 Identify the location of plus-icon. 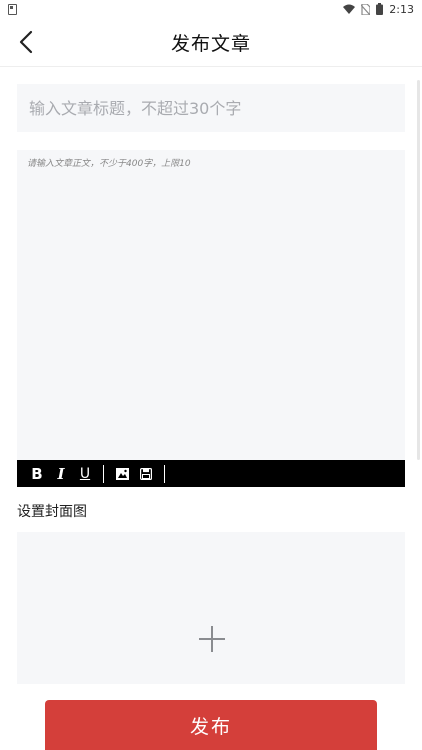
(212, 639).